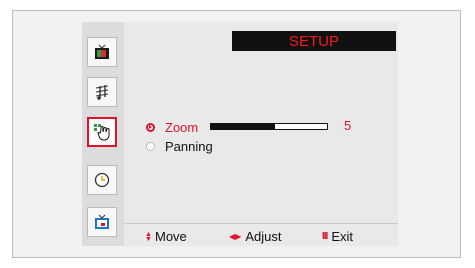 The height and width of the screenshot is (268, 475). Describe the element at coordinates (342, 236) in the screenshot. I see `exit-label: Exit` at that location.